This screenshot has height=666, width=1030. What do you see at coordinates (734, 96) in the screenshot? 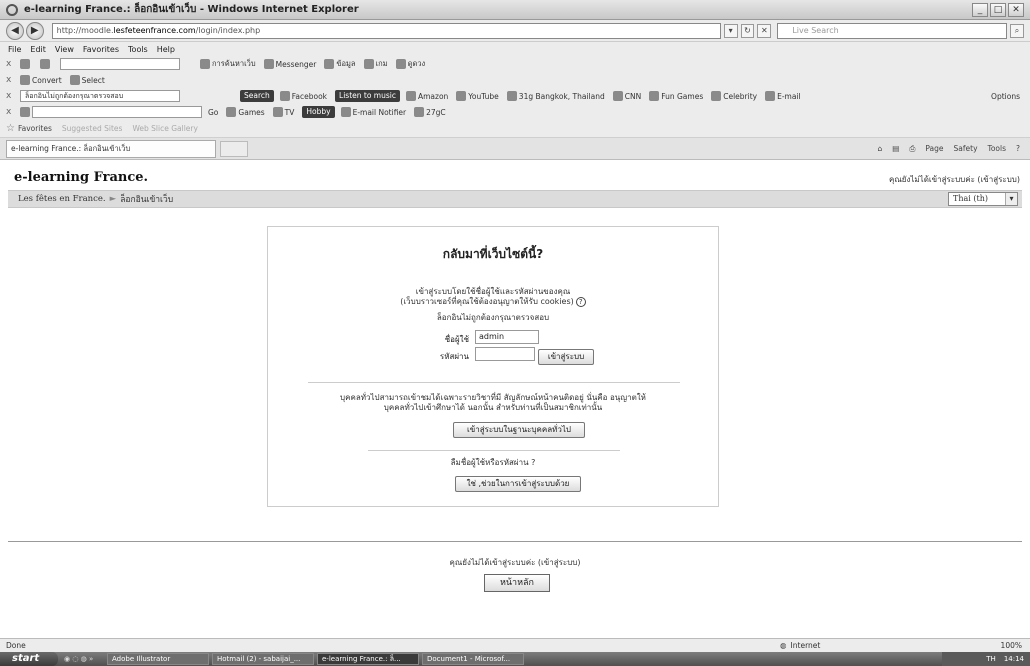
I see `celebrity-button: Celebrity` at bounding box center [734, 96].